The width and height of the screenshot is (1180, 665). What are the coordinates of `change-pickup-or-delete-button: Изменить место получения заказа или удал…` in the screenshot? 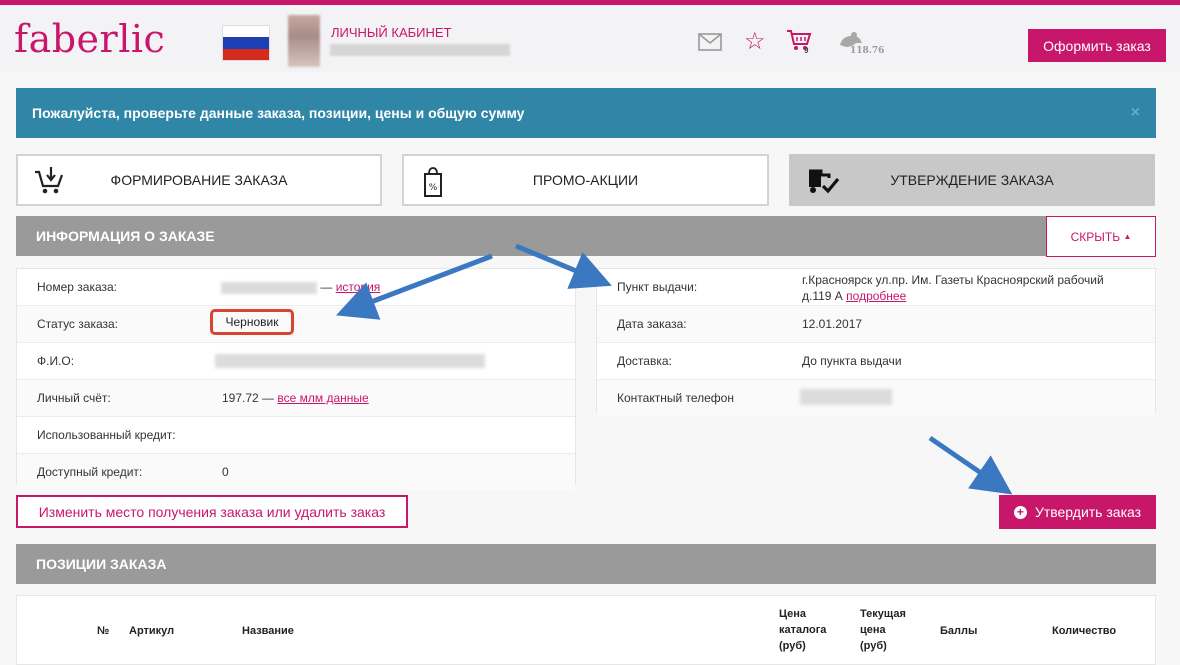 It's located at (212, 511).